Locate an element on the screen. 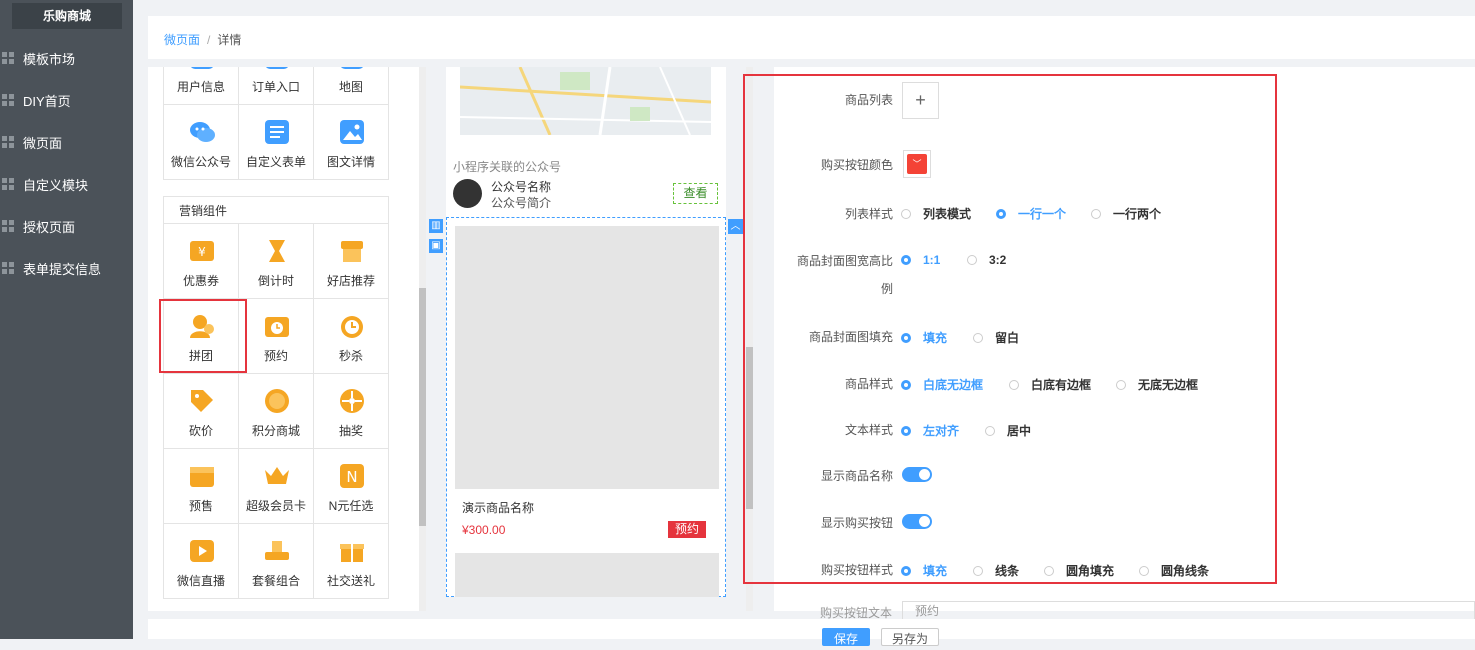 Image resolution: width=1475 pixels, height=650 pixels. component-map: 地图 is located at coordinates (351, 86).